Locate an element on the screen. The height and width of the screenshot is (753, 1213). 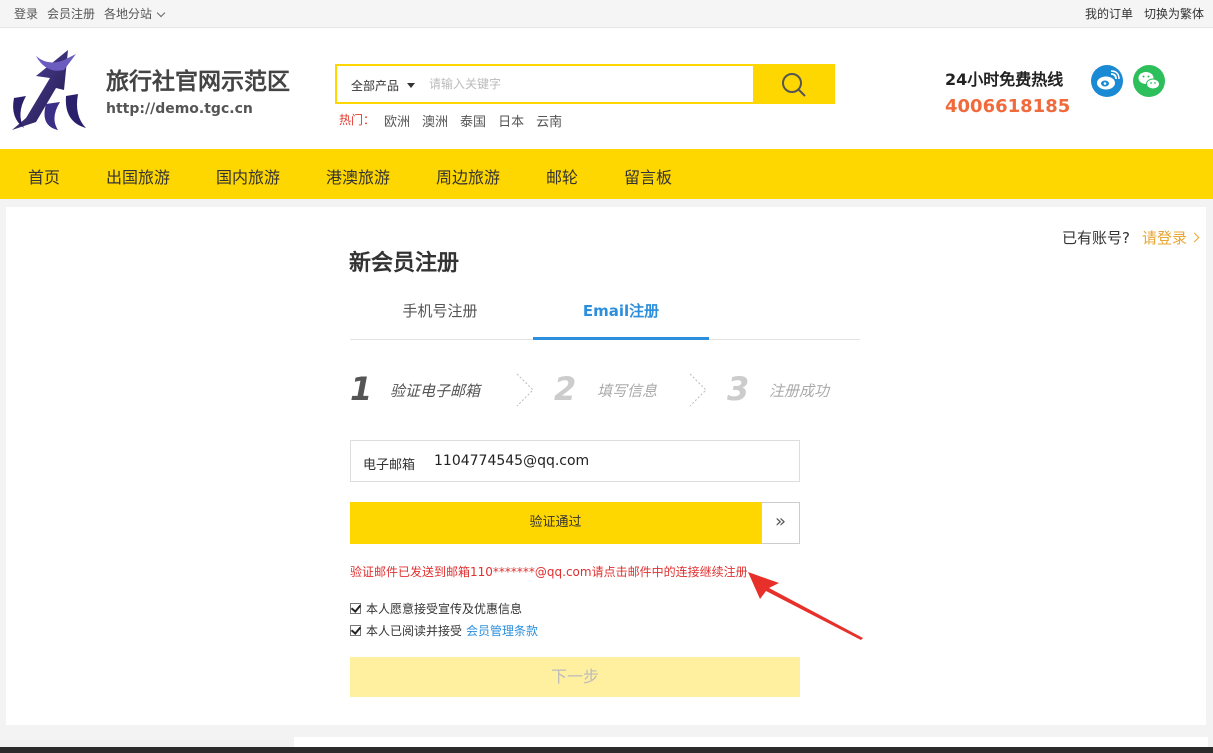
search-bar: 全部产品 is located at coordinates (585, 84).